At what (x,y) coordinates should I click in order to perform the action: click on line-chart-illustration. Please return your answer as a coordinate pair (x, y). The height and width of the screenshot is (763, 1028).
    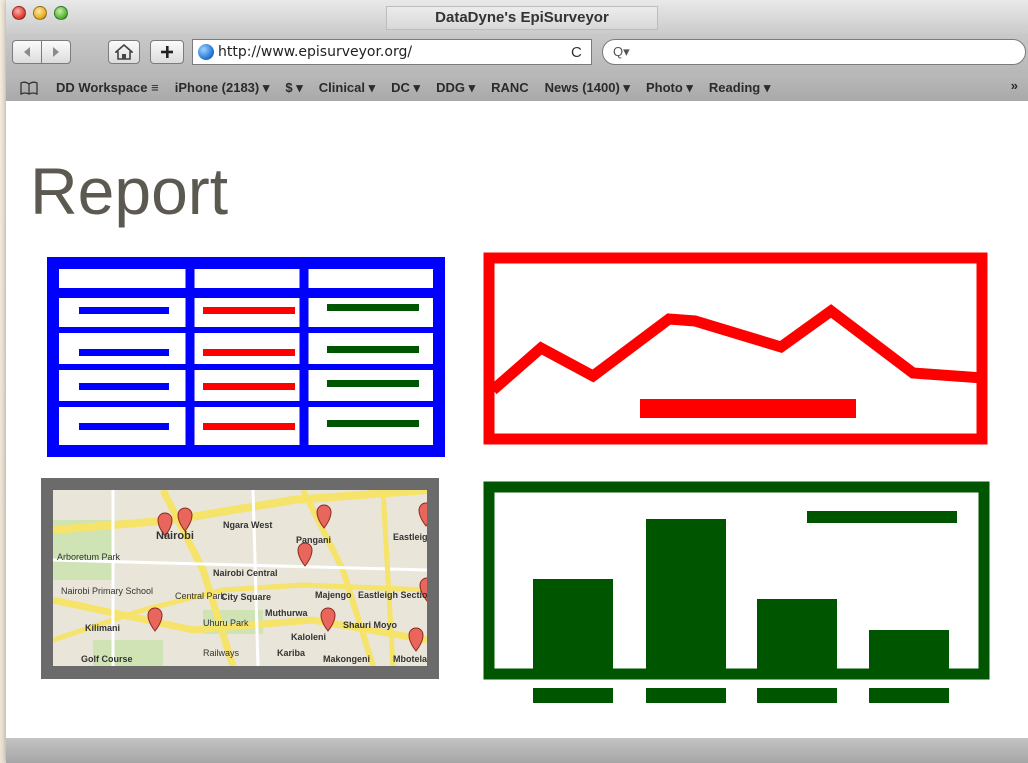
    Looking at the image, I should click on (735, 348).